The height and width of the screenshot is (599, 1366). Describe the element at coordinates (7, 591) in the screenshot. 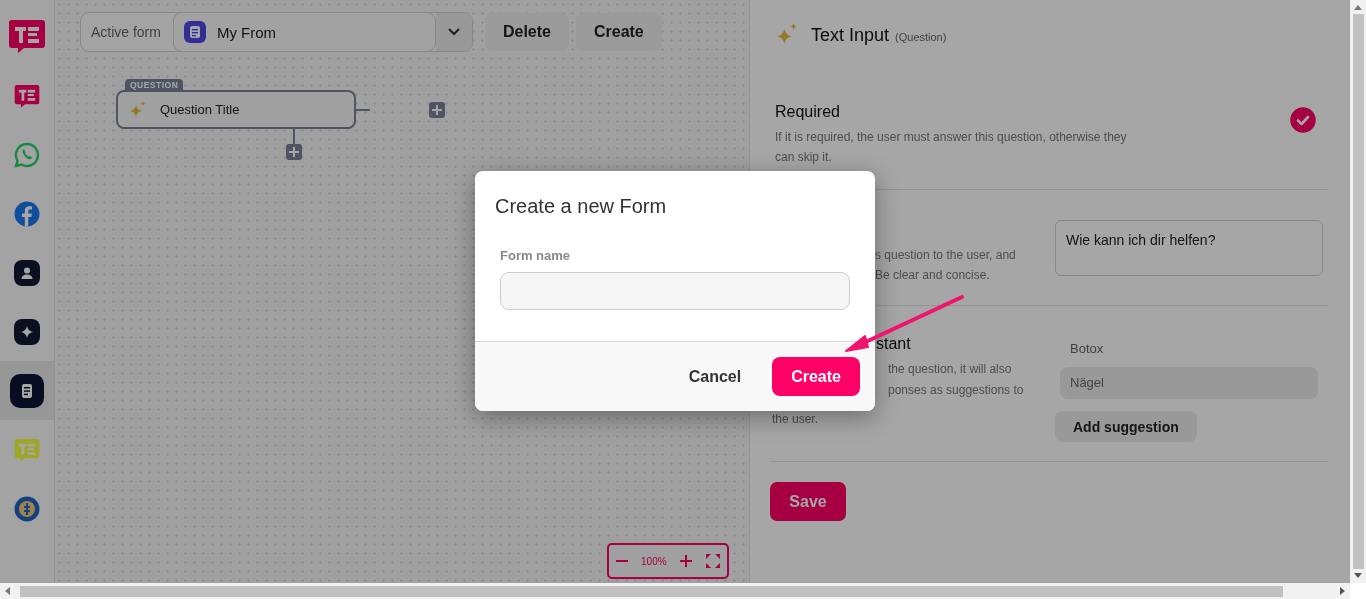

I see `scroll-left-icon` at that location.